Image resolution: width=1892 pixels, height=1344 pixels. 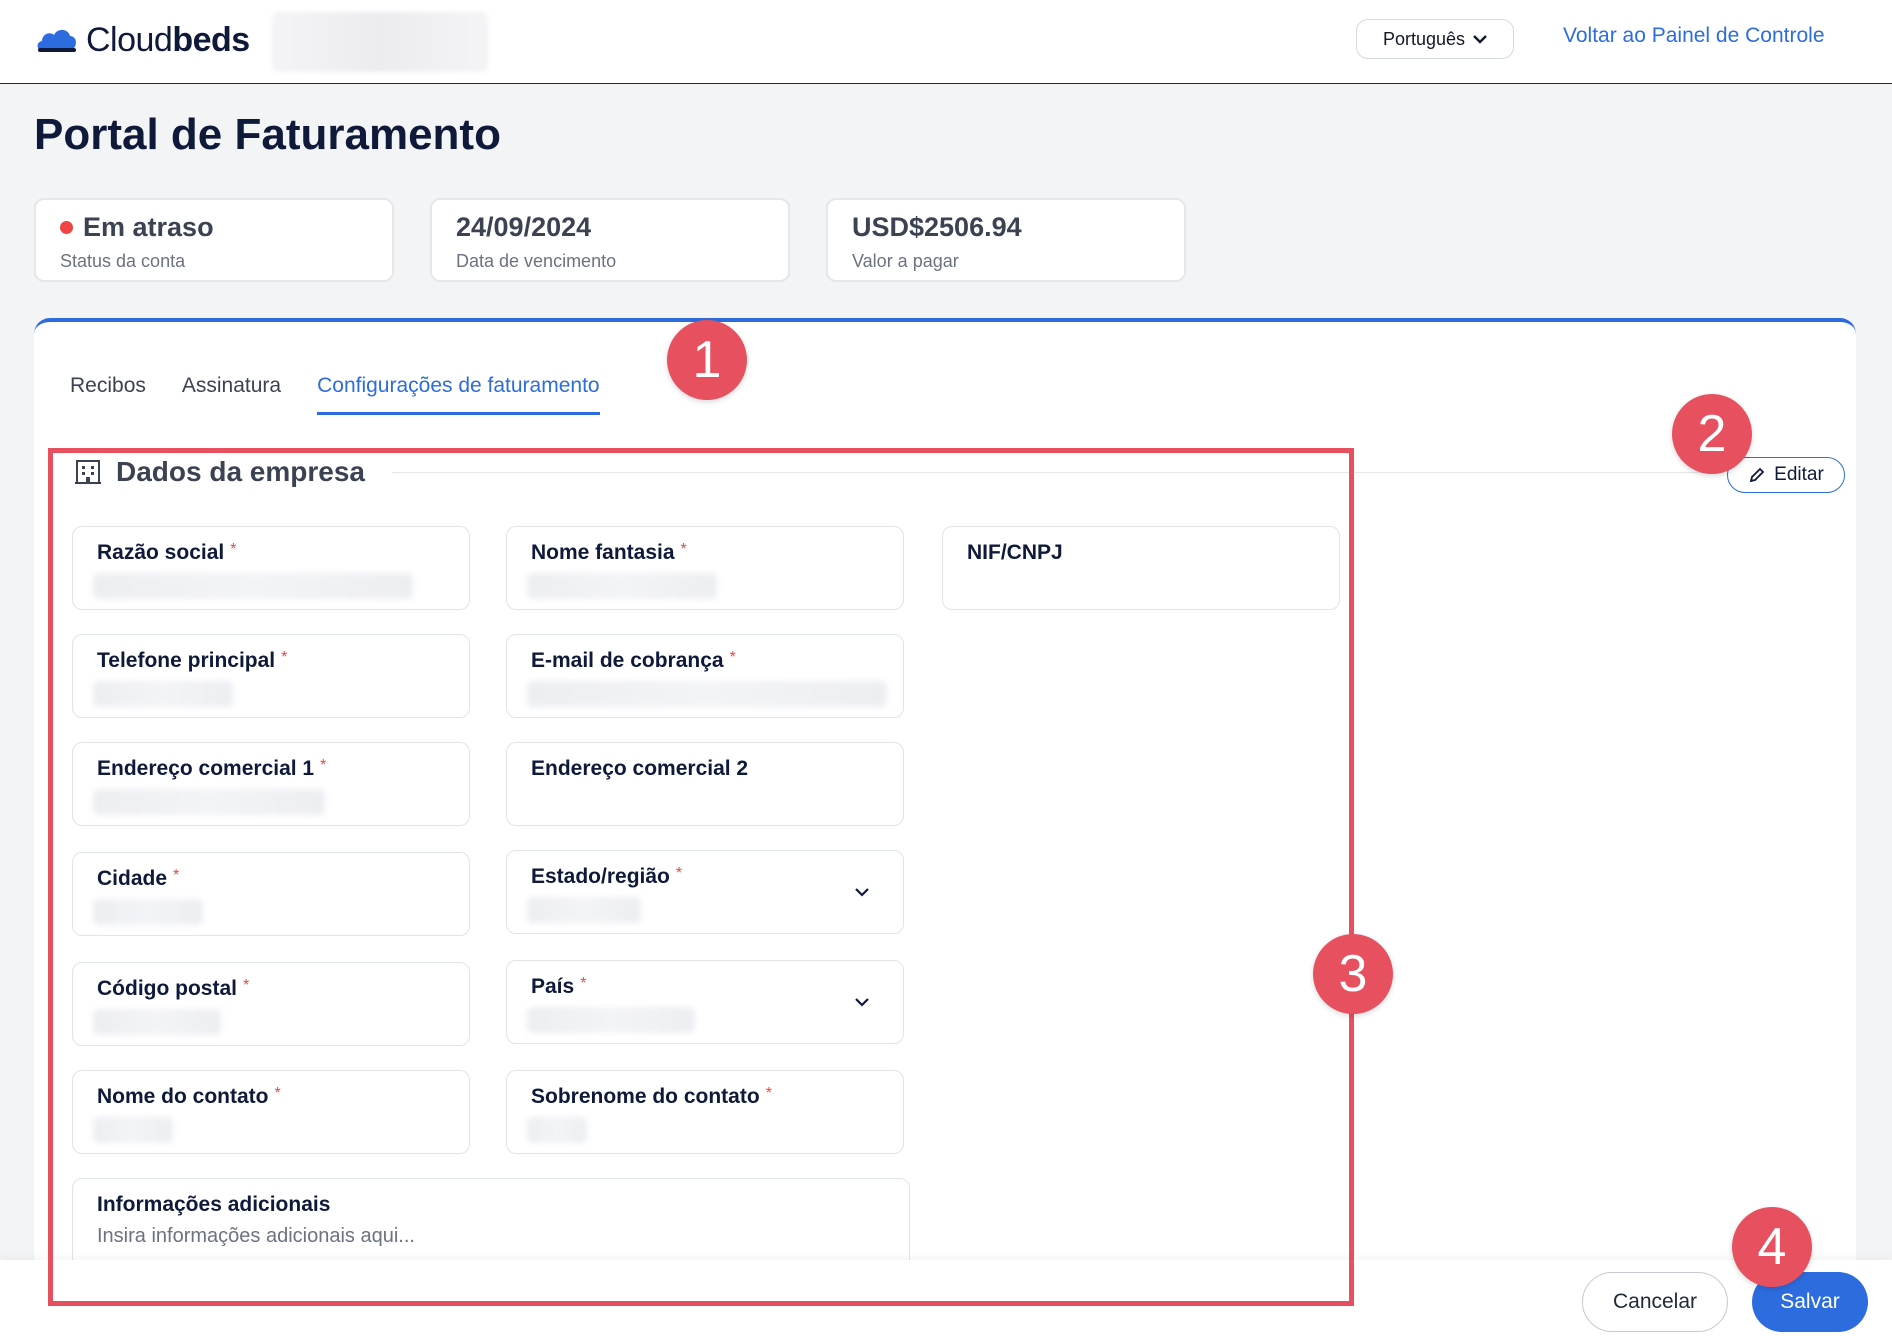 I want to click on cloudbeds-logo: Cloudbeds, so click(x=142, y=40).